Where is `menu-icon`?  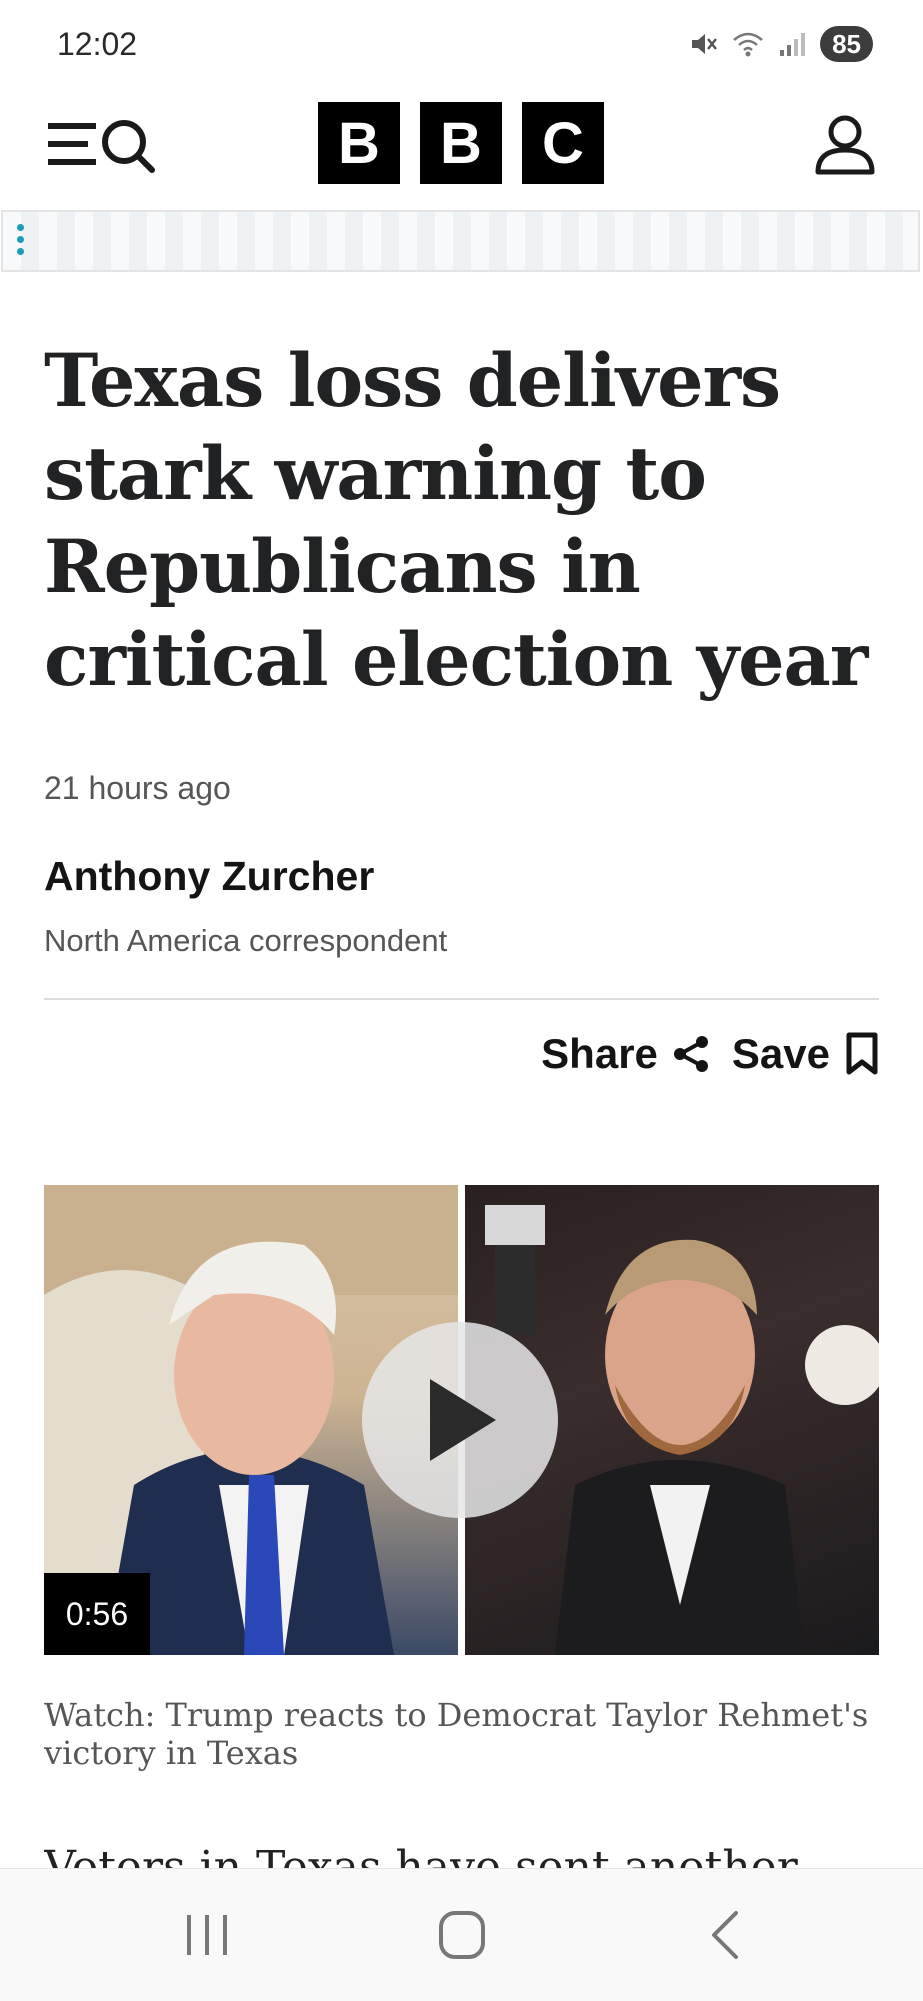 menu-icon is located at coordinates (101, 146).